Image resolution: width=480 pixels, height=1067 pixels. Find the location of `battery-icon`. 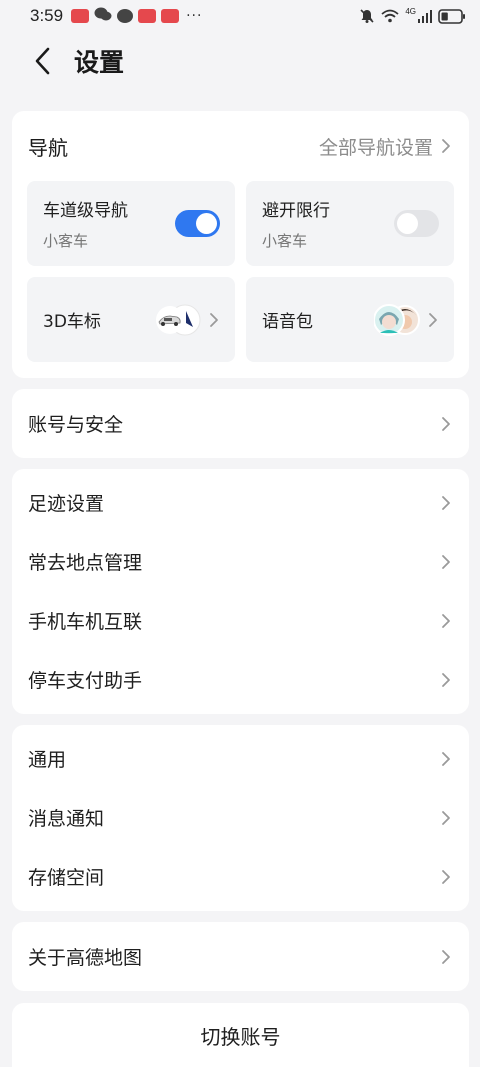

battery-icon is located at coordinates (452, 16).